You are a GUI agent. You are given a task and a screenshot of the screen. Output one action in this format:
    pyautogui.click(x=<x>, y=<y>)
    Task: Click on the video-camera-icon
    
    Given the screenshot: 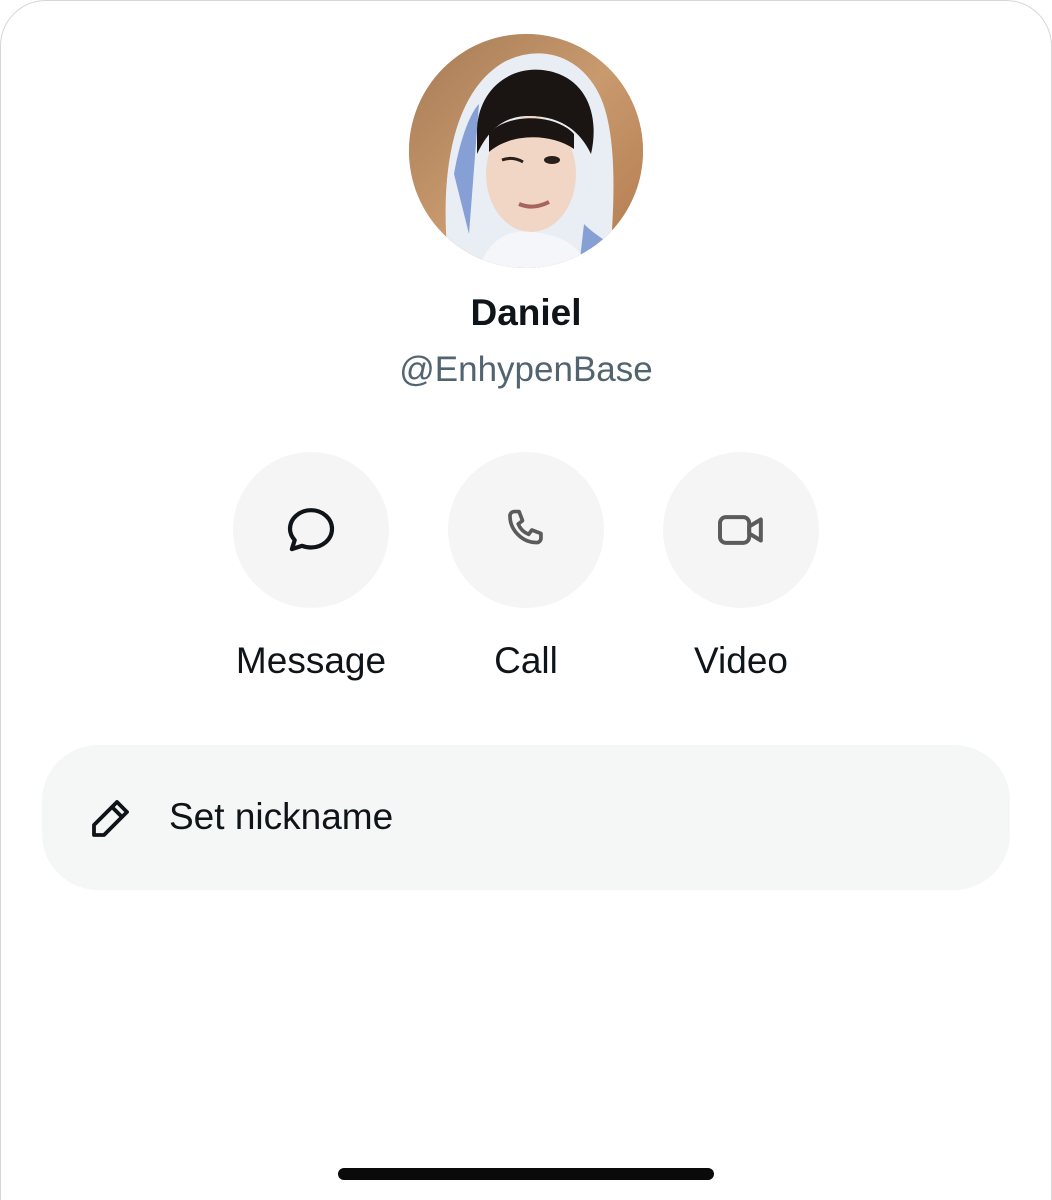 What is the action you would take?
    pyautogui.click(x=740, y=530)
    